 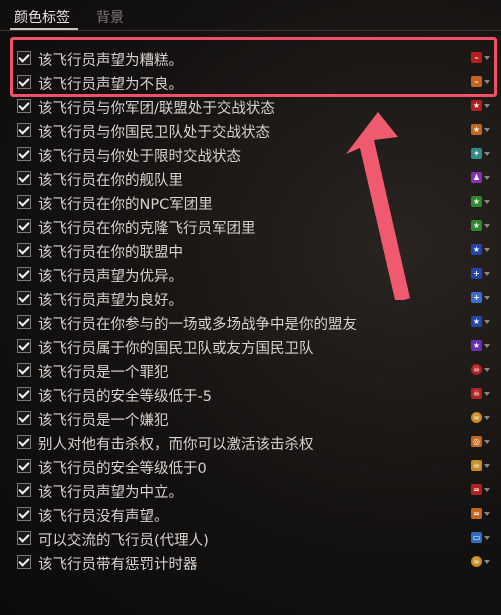 I want to click on list-item: 该飞行员属于你的国民卫队或友方国民卫队 ★, so click(x=250, y=347).